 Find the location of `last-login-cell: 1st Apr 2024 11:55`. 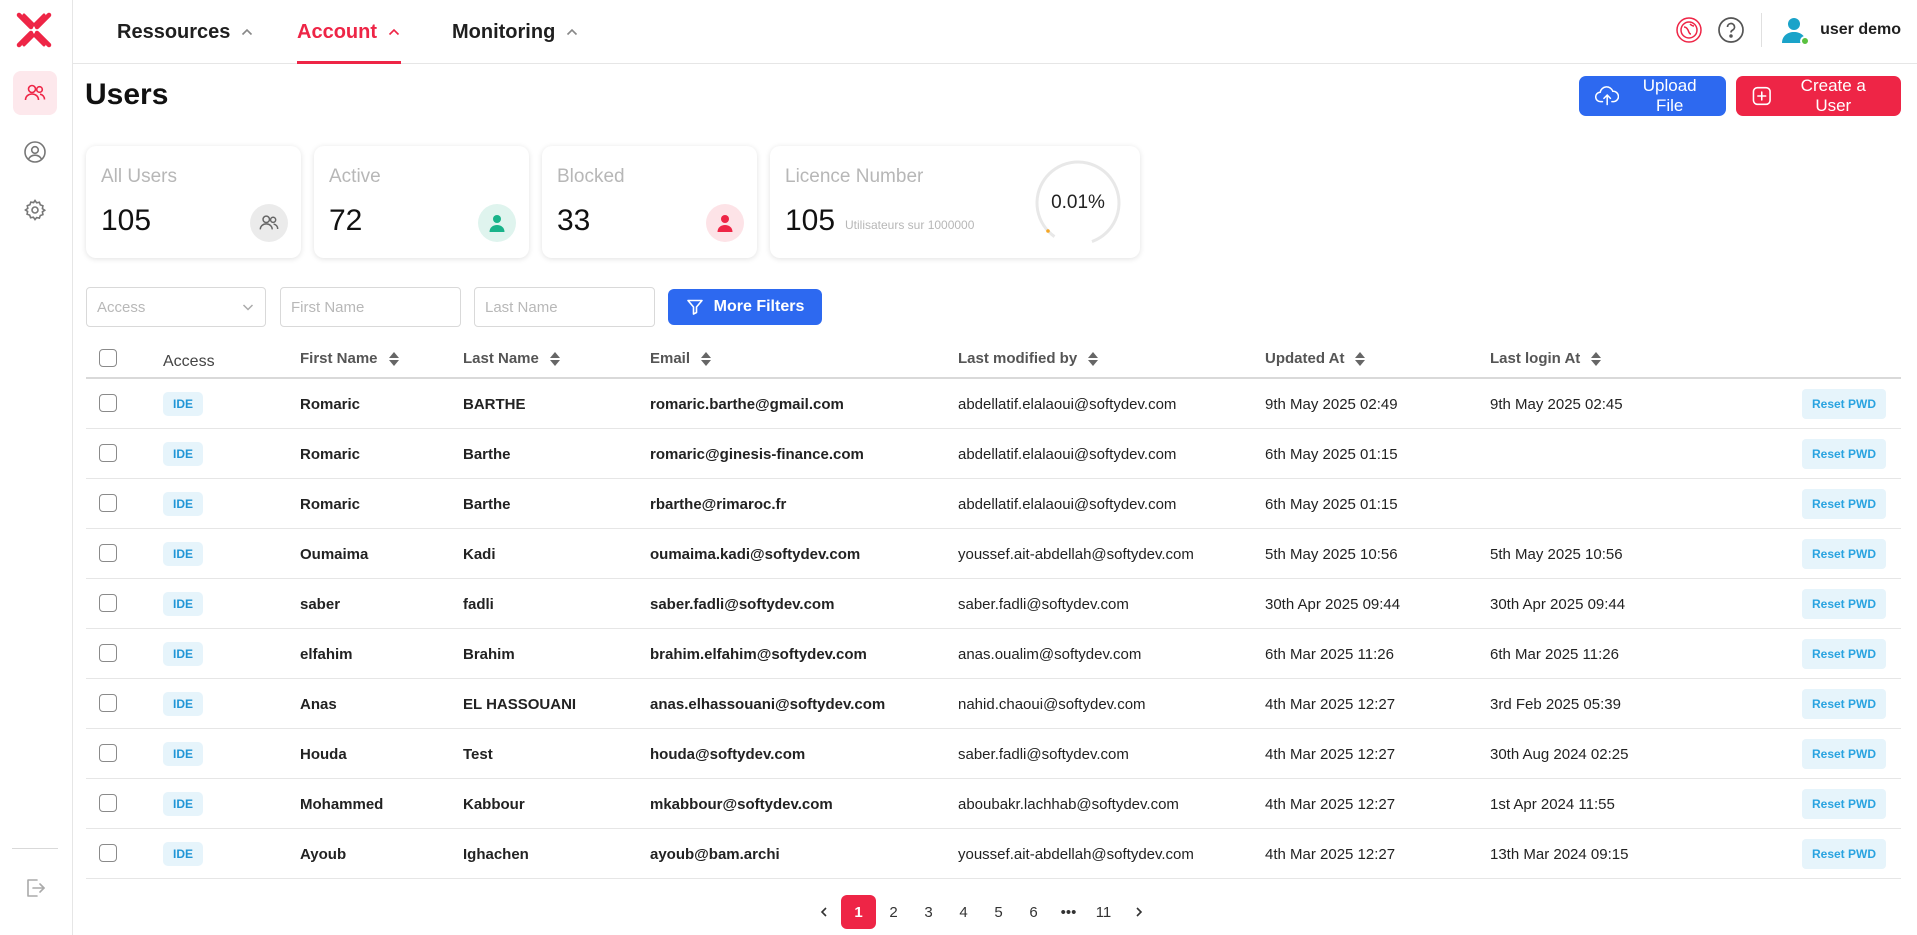

last-login-cell: 1st Apr 2024 11:55 is located at coordinates (1552, 804).